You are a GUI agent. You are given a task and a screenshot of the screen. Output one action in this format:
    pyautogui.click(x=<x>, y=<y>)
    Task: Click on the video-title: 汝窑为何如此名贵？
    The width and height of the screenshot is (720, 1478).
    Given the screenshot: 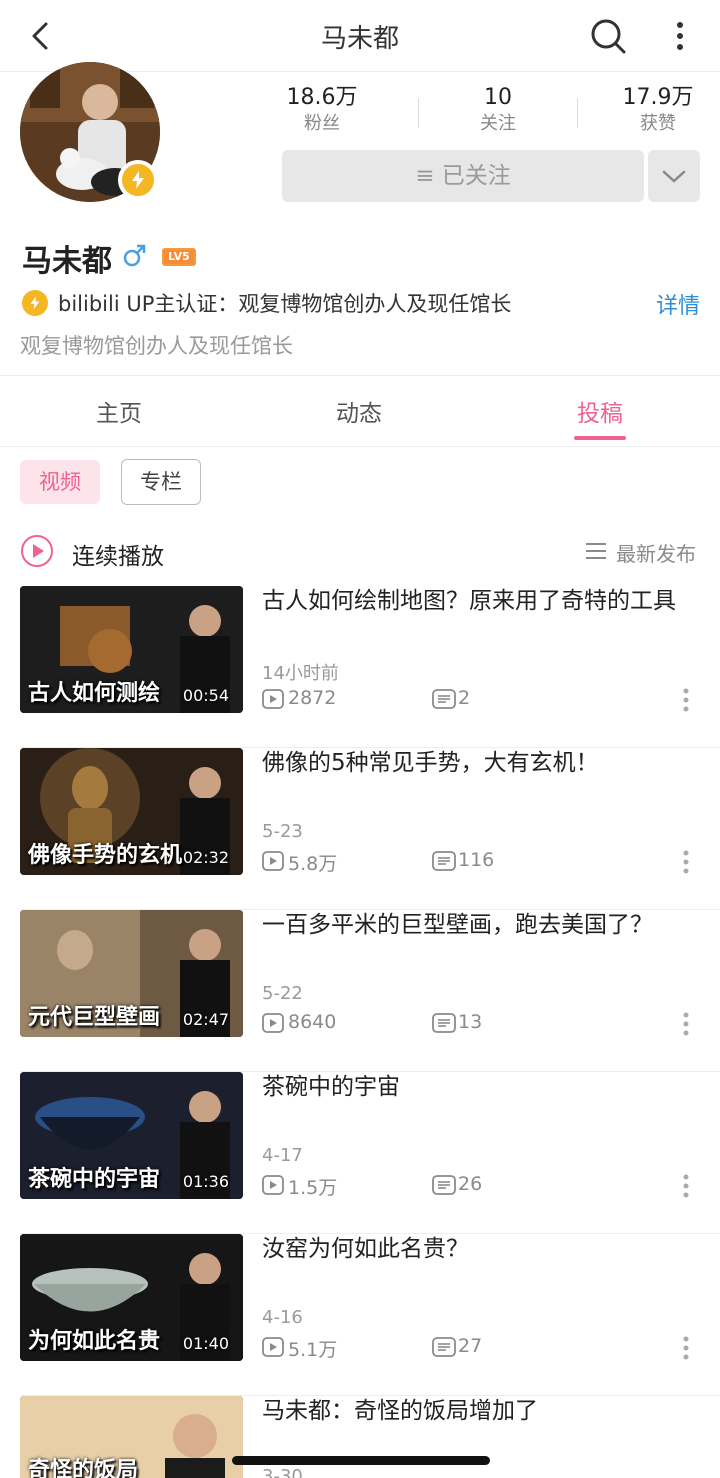 What is the action you would take?
    pyautogui.click(x=482, y=1249)
    